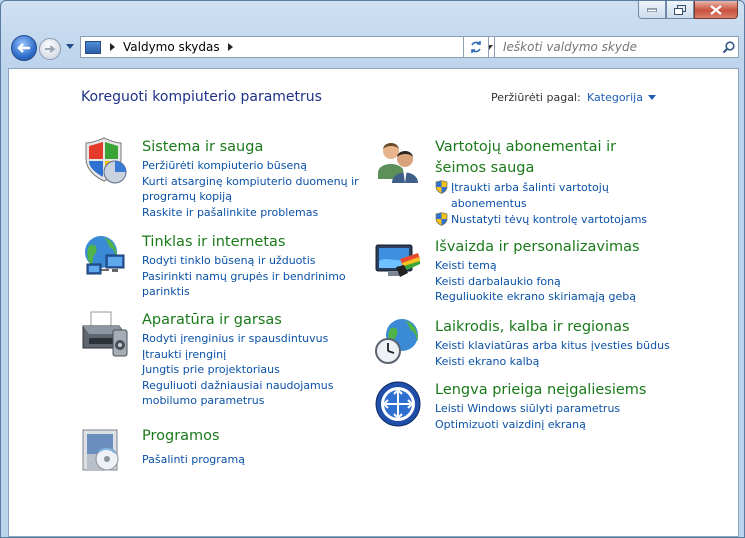  I want to click on link-projector: Jungtis prie projektoriaus, so click(237, 370).